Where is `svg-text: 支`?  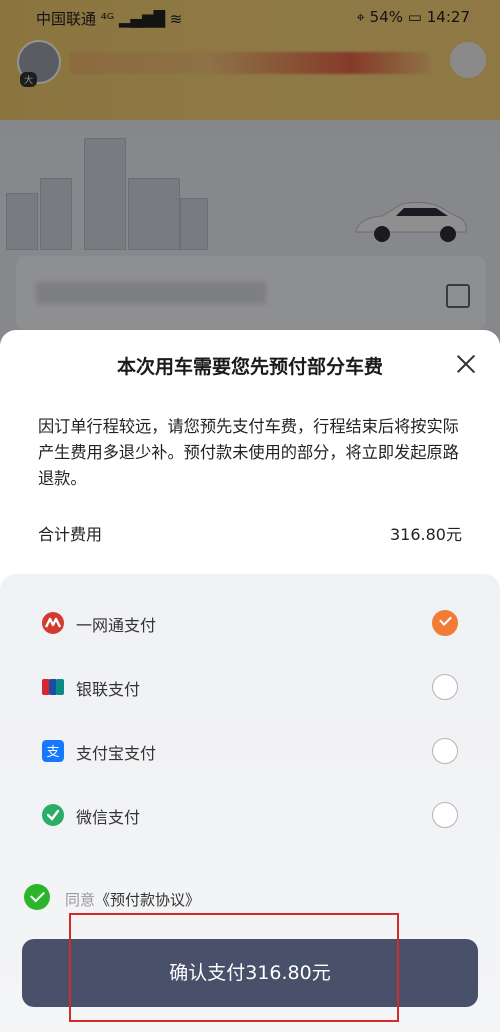
svg-text: 支 is located at coordinates (52, 752).